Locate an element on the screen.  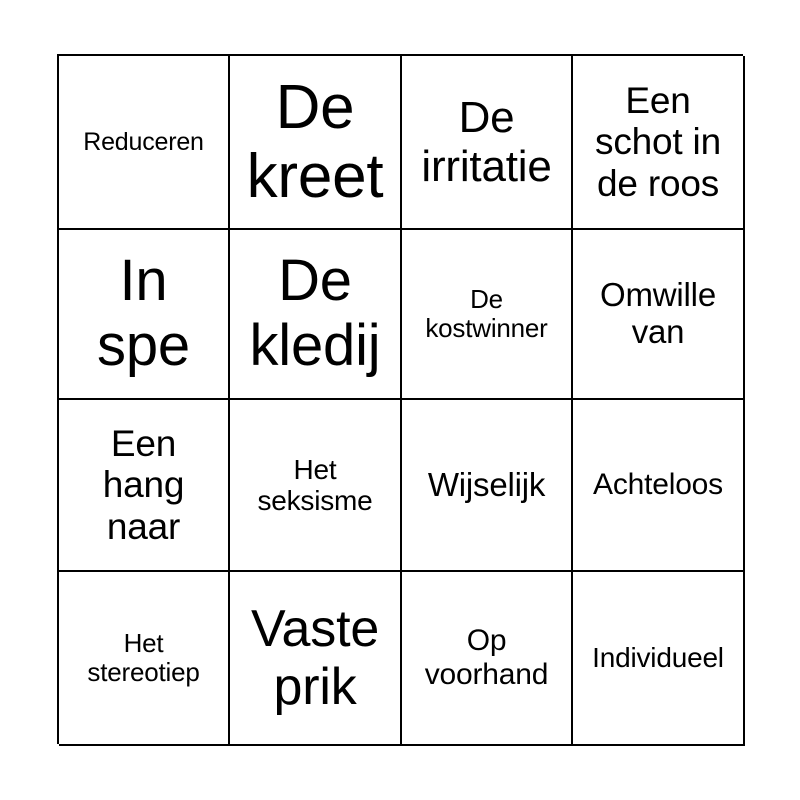
bingo-cell: Het seksisme is located at coordinates (316, 486).